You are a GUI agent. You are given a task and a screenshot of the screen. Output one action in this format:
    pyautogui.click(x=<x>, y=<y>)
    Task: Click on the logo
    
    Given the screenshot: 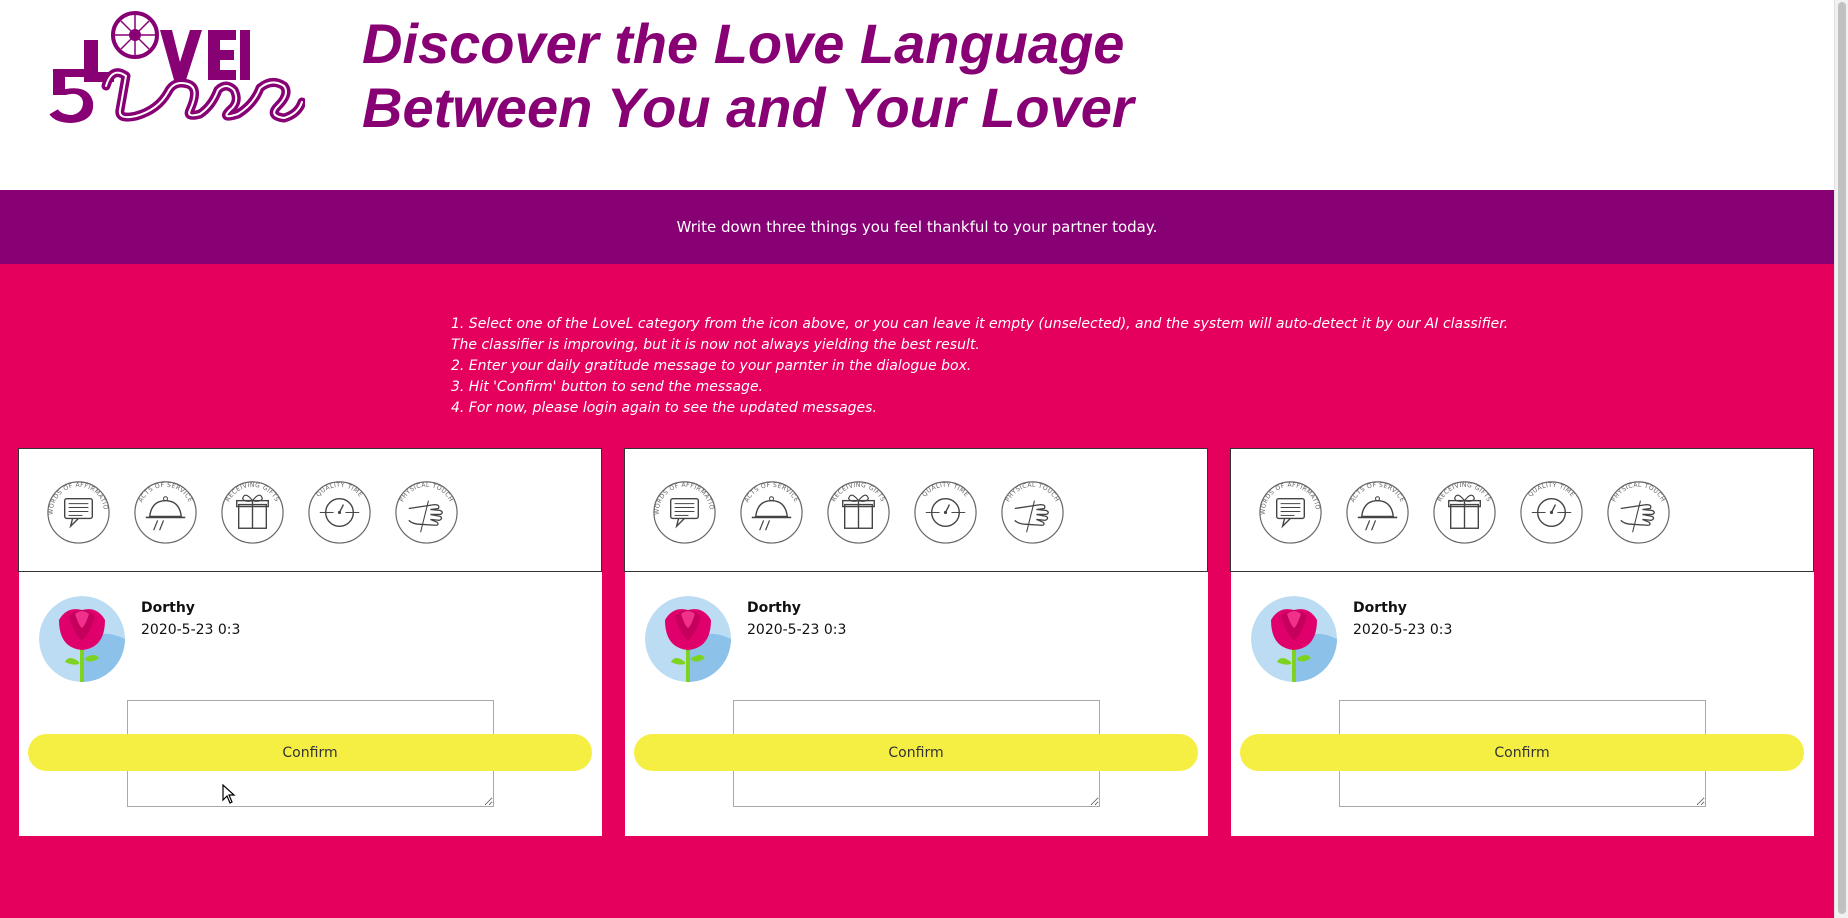 What is the action you would take?
    pyautogui.click(x=173, y=72)
    